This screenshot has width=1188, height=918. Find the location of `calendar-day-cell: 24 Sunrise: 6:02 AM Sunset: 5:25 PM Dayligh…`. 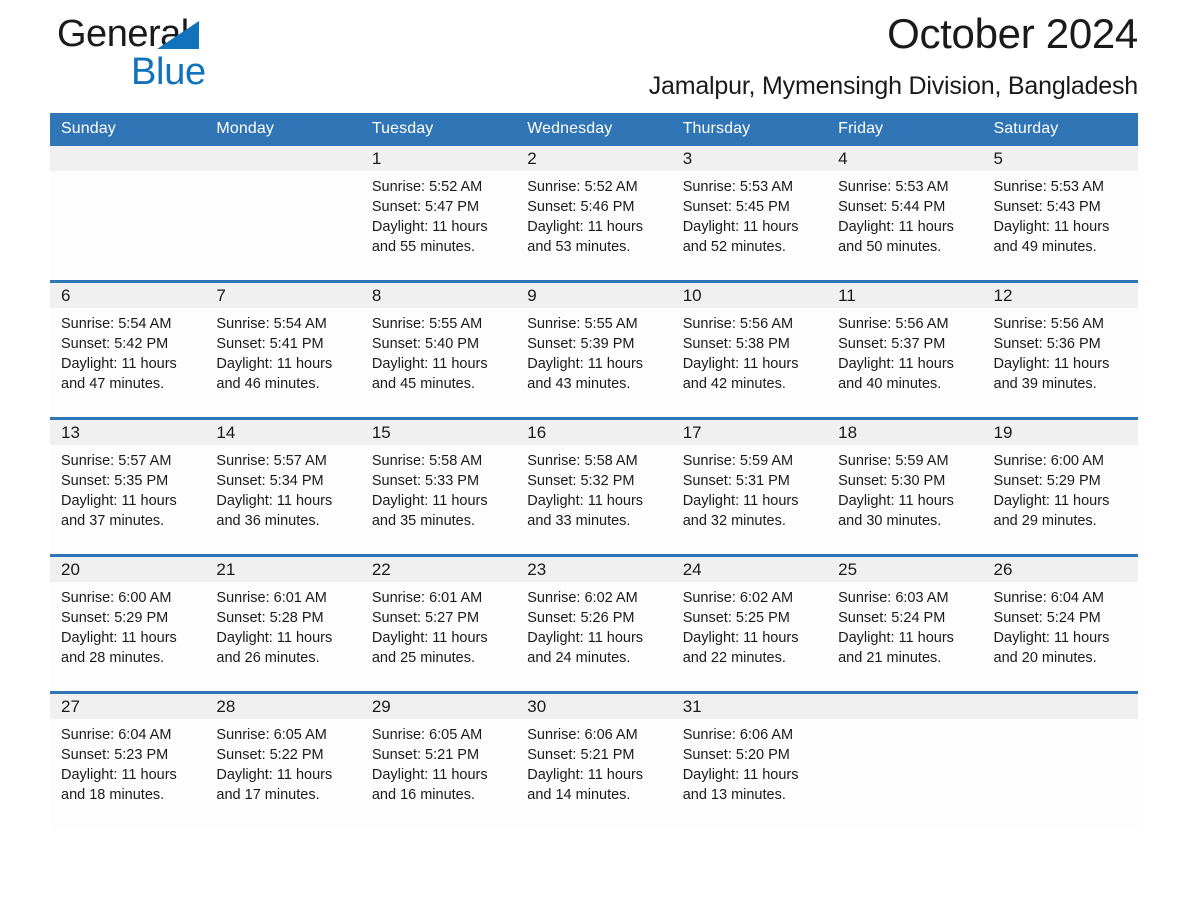

calendar-day-cell: 24 Sunrise: 6:02 AM Sunset: 5:25 PM Dayligh… is located at coordinates (749, 623).